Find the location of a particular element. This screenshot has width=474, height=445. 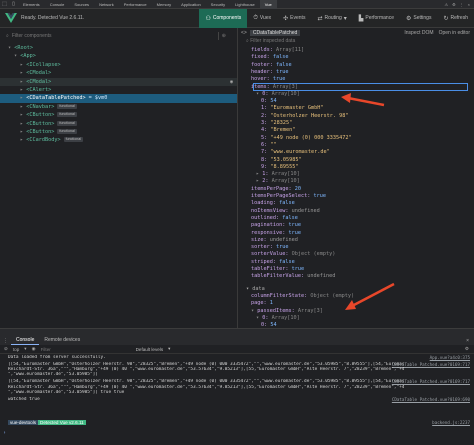

console-prompt-icon: › is located at coordinates (4, 433).